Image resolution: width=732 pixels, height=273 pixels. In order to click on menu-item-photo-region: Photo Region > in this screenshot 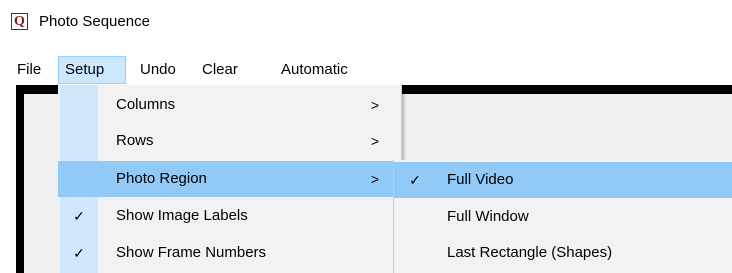, I will do `click(229, 179)`.